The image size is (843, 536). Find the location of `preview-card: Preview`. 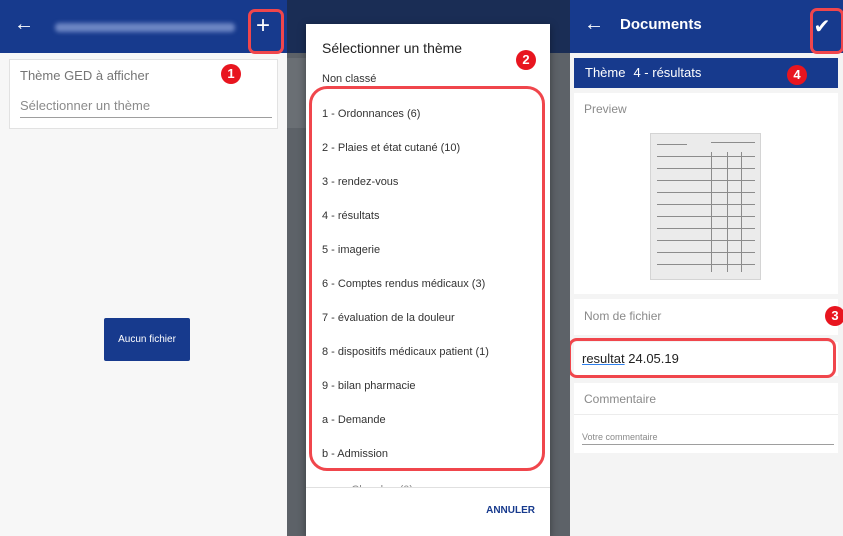

preview-card: Preview is located at coordinates (706, 193).